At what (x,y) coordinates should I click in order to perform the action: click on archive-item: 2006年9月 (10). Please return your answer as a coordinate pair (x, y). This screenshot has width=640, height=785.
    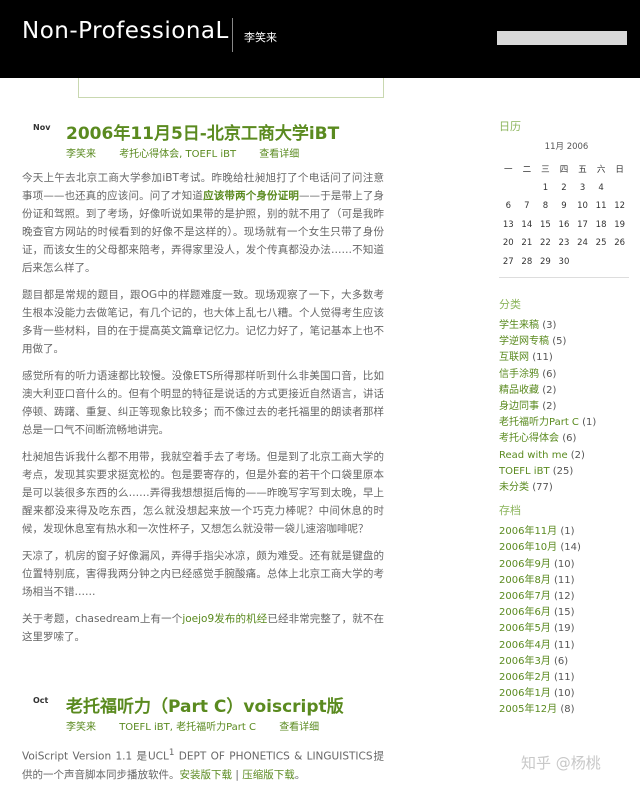
    Looking at the image, I should click on (537, 564).